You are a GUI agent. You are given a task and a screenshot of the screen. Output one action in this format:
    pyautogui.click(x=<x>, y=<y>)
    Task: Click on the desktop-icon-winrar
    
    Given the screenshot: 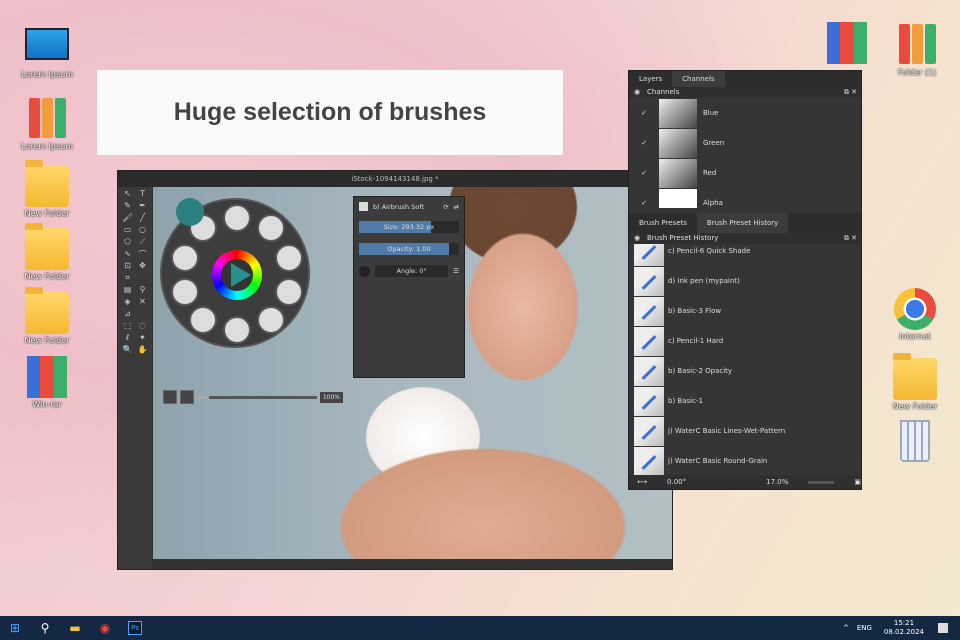 What is the action you would take?
    pyautogui.click(x=847, y=44)
    